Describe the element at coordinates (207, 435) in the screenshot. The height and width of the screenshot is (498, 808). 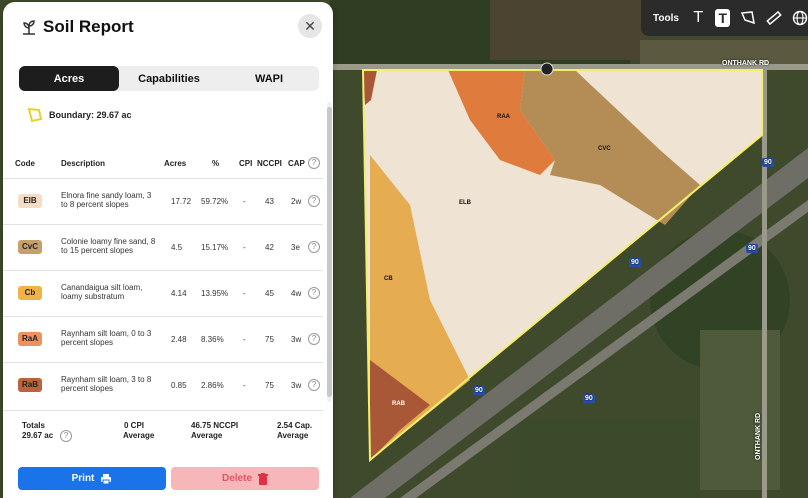
I see `totals-nccpi-sub: Average` at that location.